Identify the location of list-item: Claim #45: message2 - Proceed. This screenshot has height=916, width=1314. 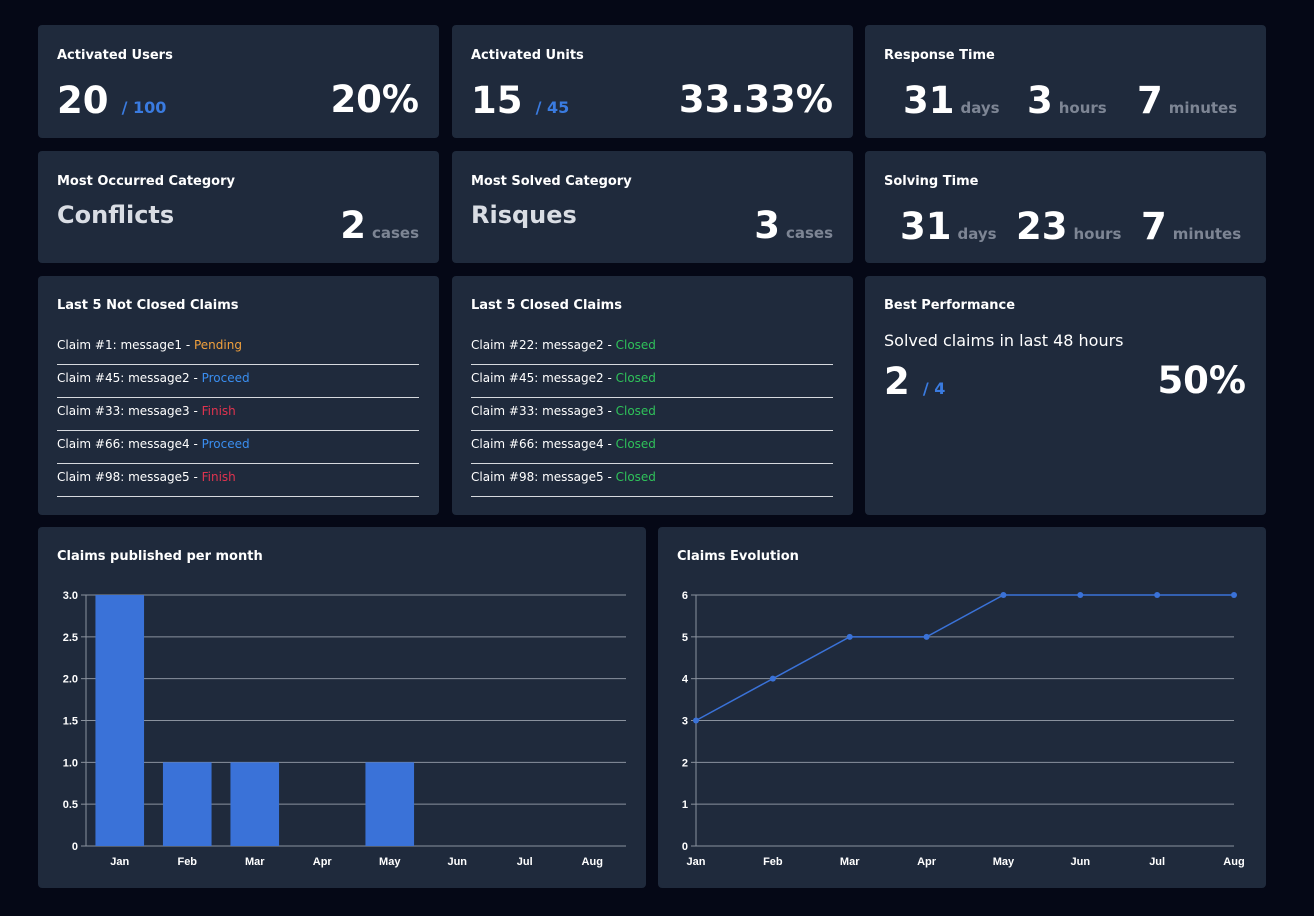
(238, 381).